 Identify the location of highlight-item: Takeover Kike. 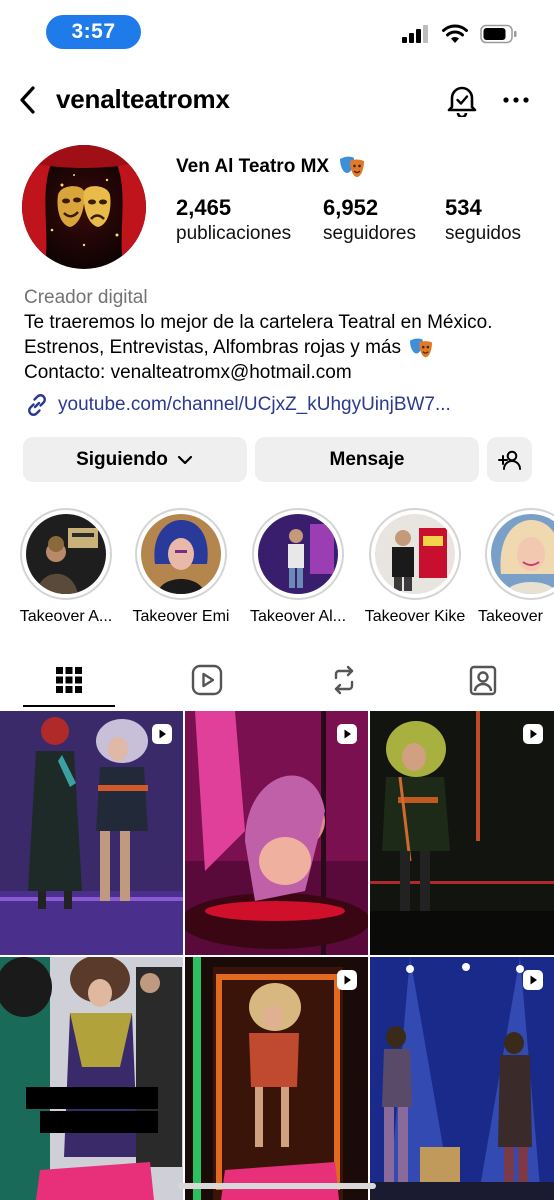
(415, 567).